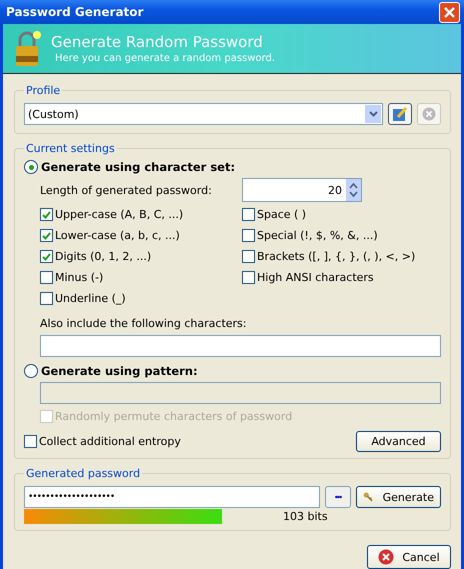  What do you see at coordinates (353, 190) in the screenshot?
I see `spin-arrows-icon` at bounding box center [353, 190].